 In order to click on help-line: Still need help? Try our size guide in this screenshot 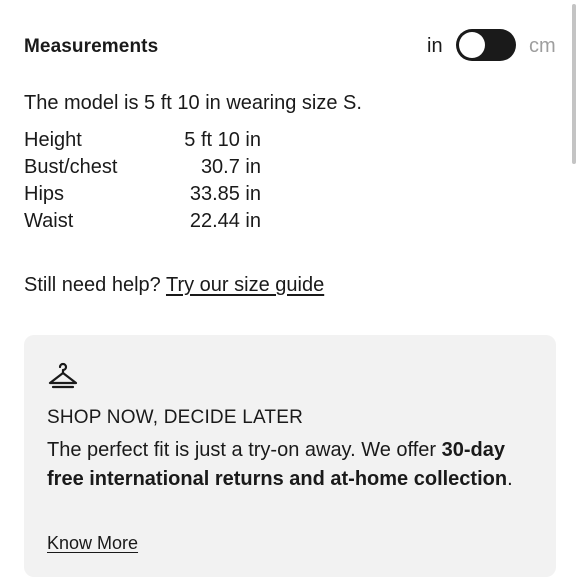, I will do `click(174, 285)`.